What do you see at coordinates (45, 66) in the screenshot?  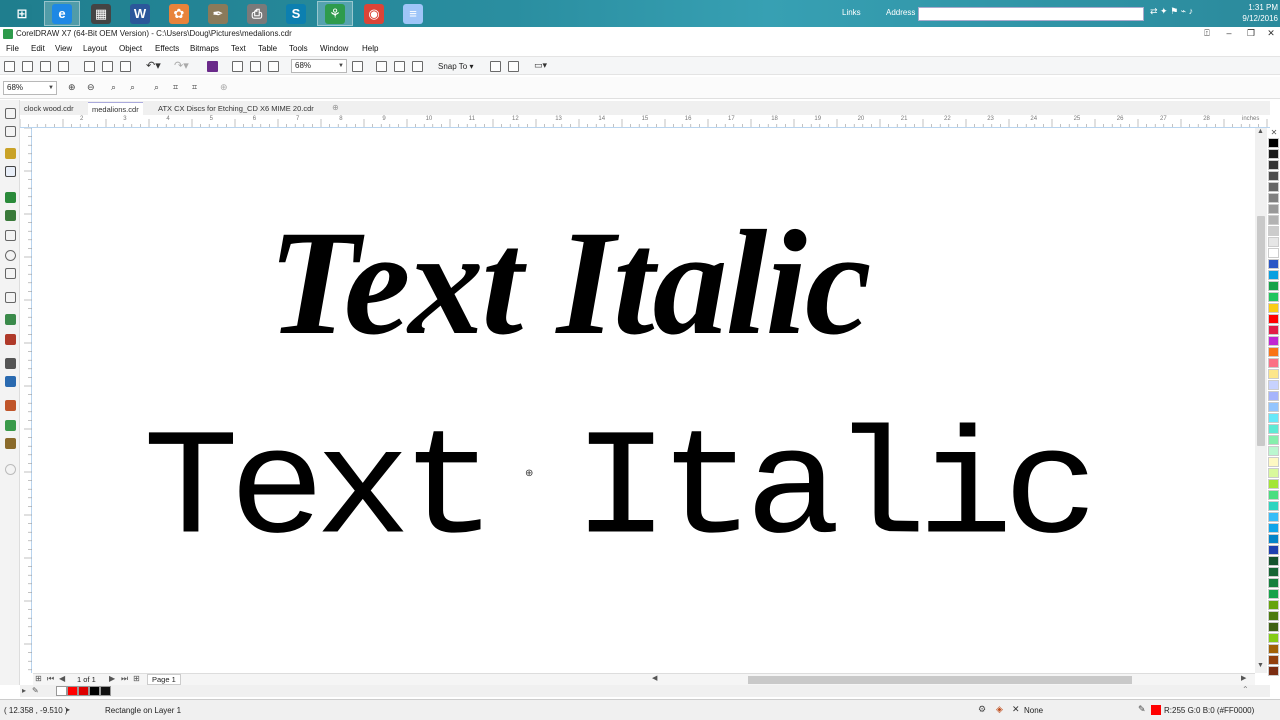 I see `save-icon` at bounding box center [45, 66].